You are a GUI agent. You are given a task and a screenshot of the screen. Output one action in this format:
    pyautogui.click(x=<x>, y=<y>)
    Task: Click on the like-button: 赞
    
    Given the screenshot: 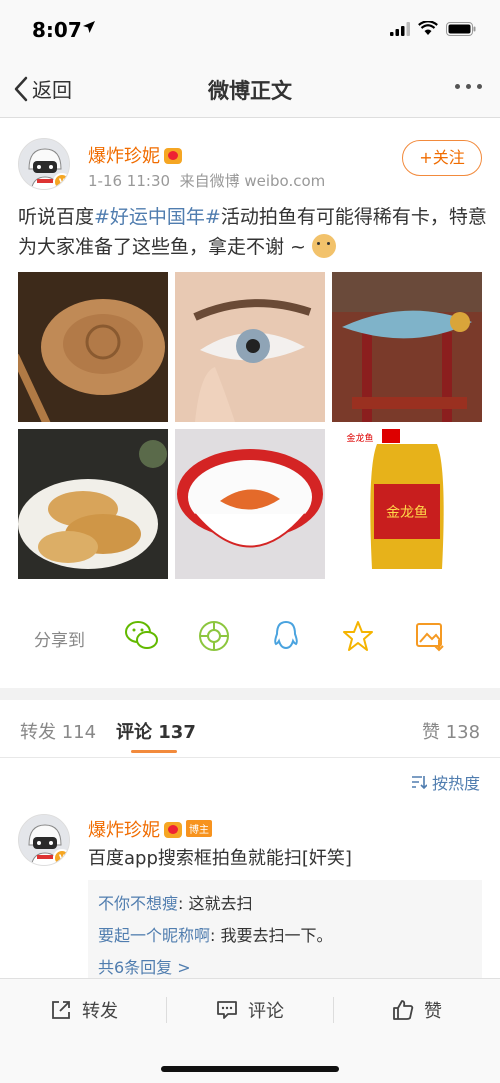 What is the action you would take?
    pyautogui.click(x=417, y=1010)
    